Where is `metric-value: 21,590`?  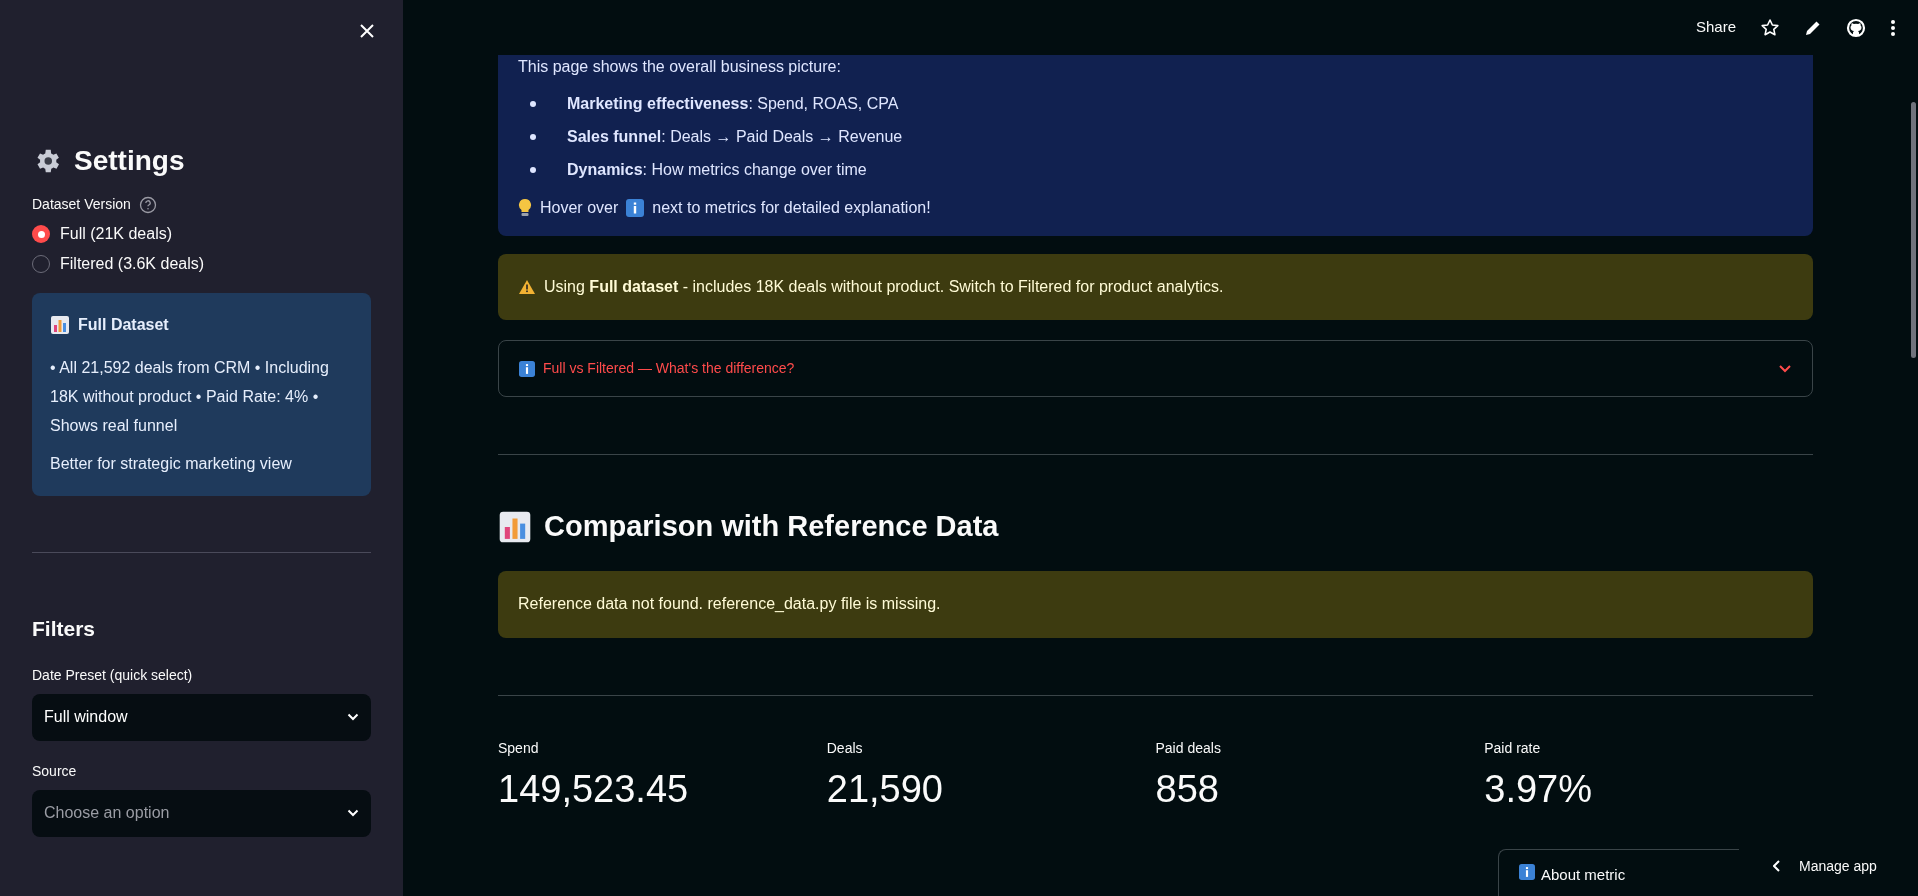 metric-value: 21,590 is located at coordinates (884, 789).